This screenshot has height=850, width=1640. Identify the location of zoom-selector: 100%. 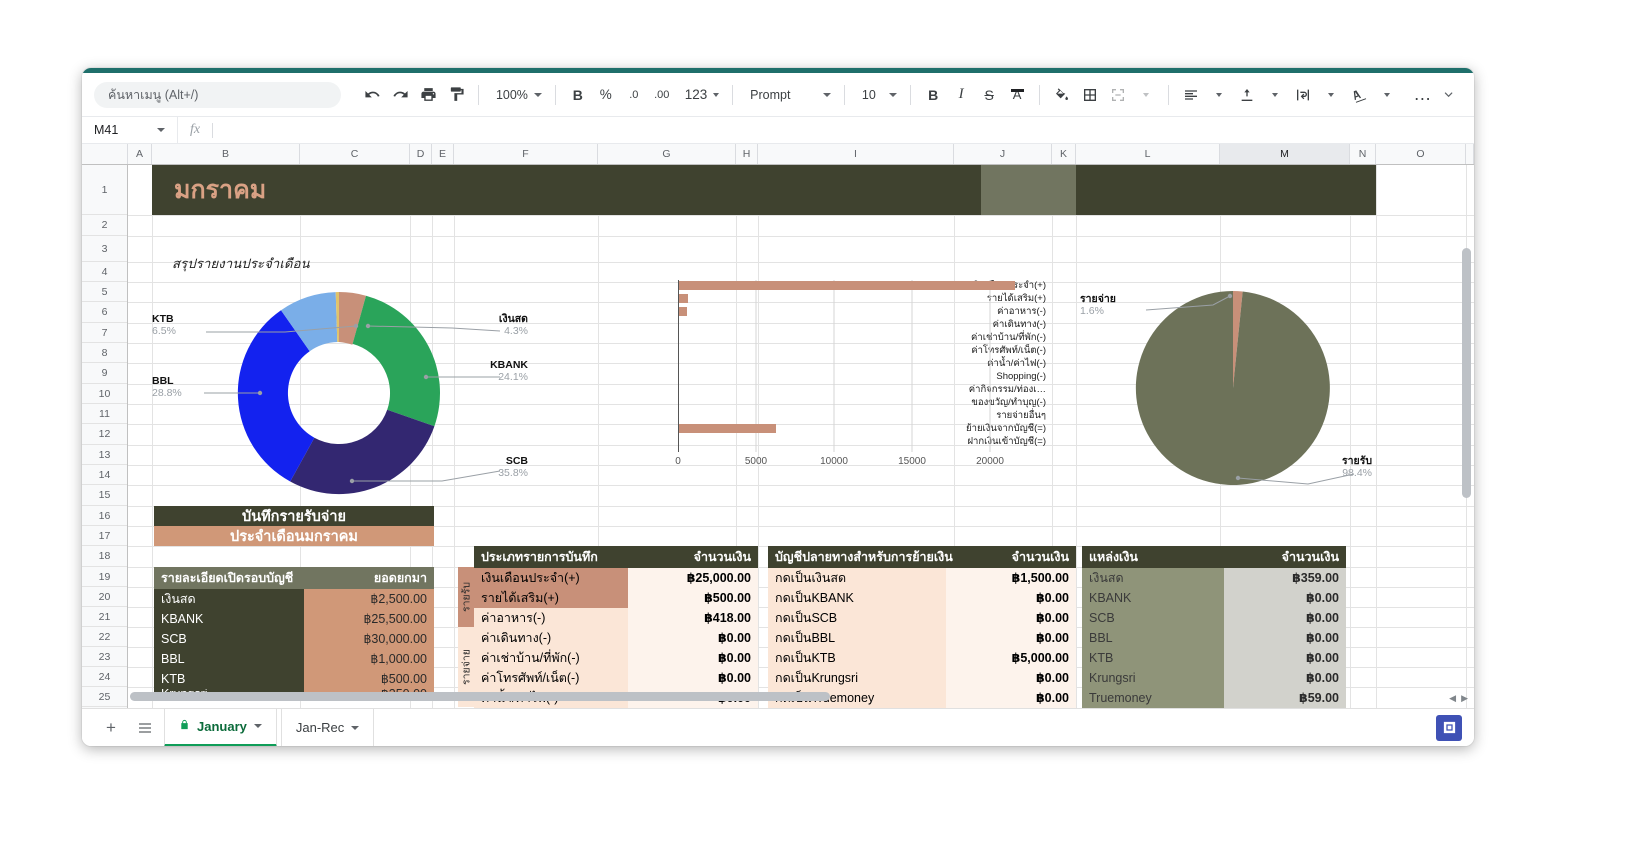
(517, 95).